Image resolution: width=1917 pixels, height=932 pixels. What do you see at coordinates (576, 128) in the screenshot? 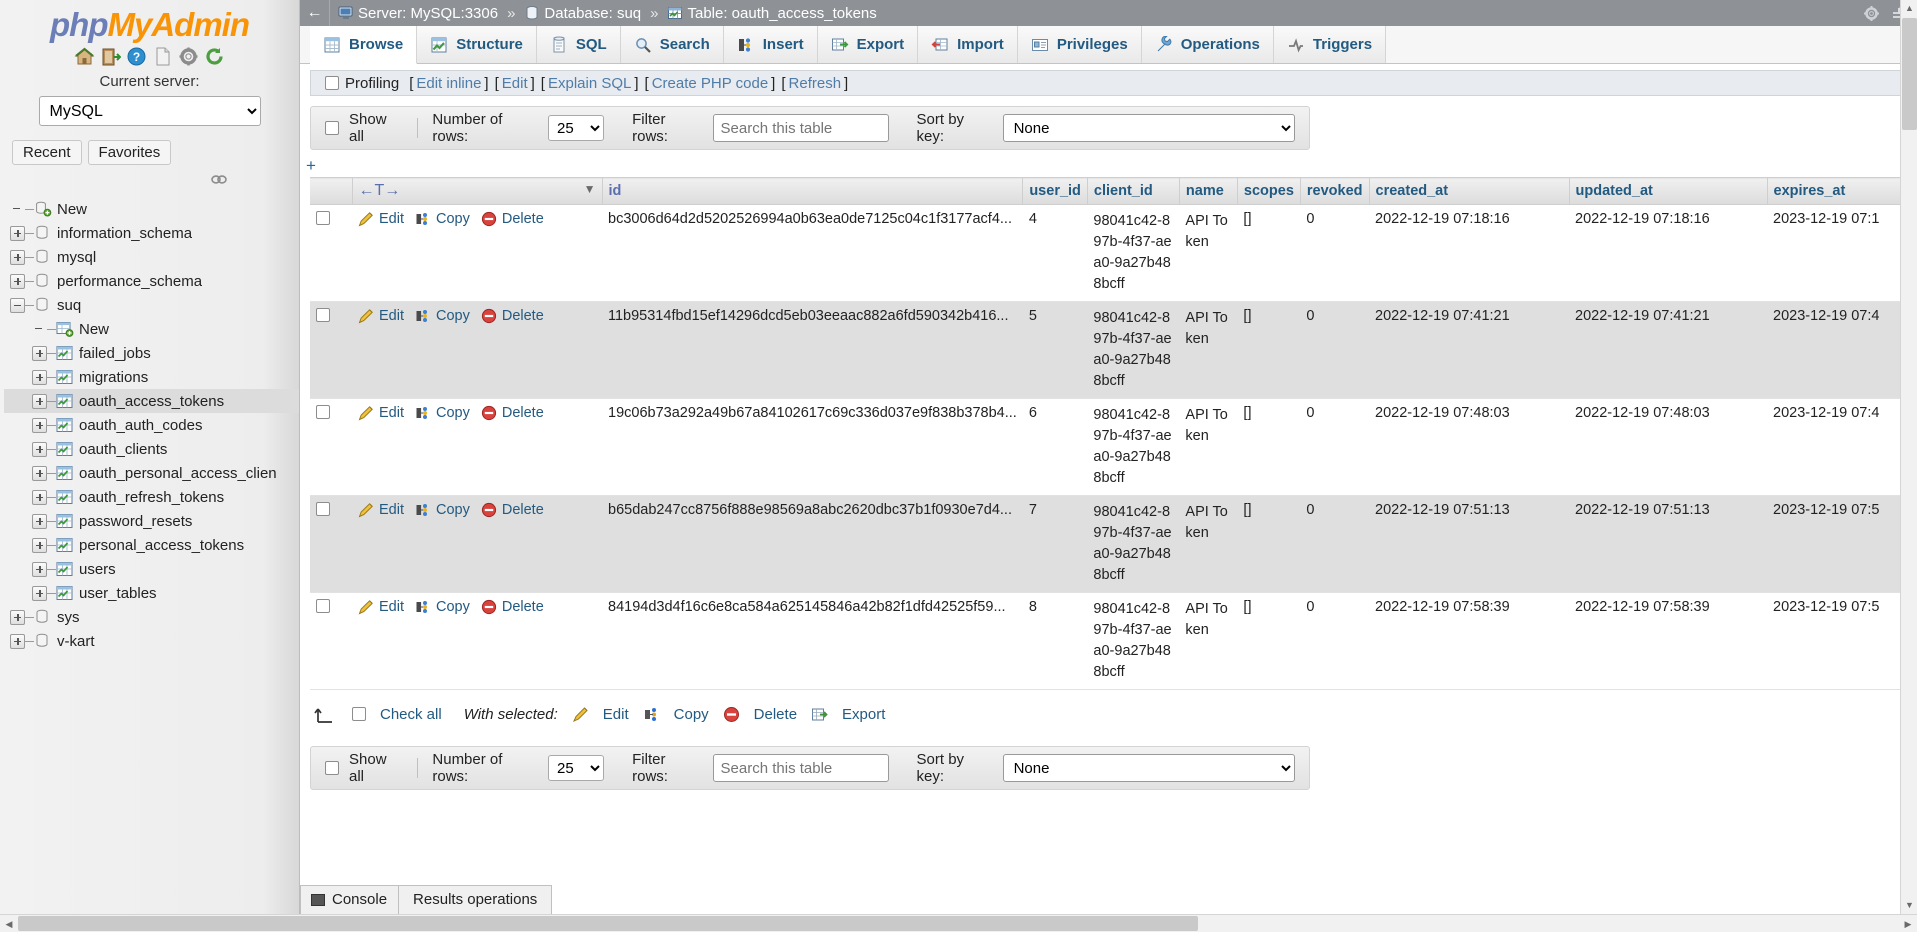
I see `number-of-rows-select-top: 25` at bounding box center [576, 128].